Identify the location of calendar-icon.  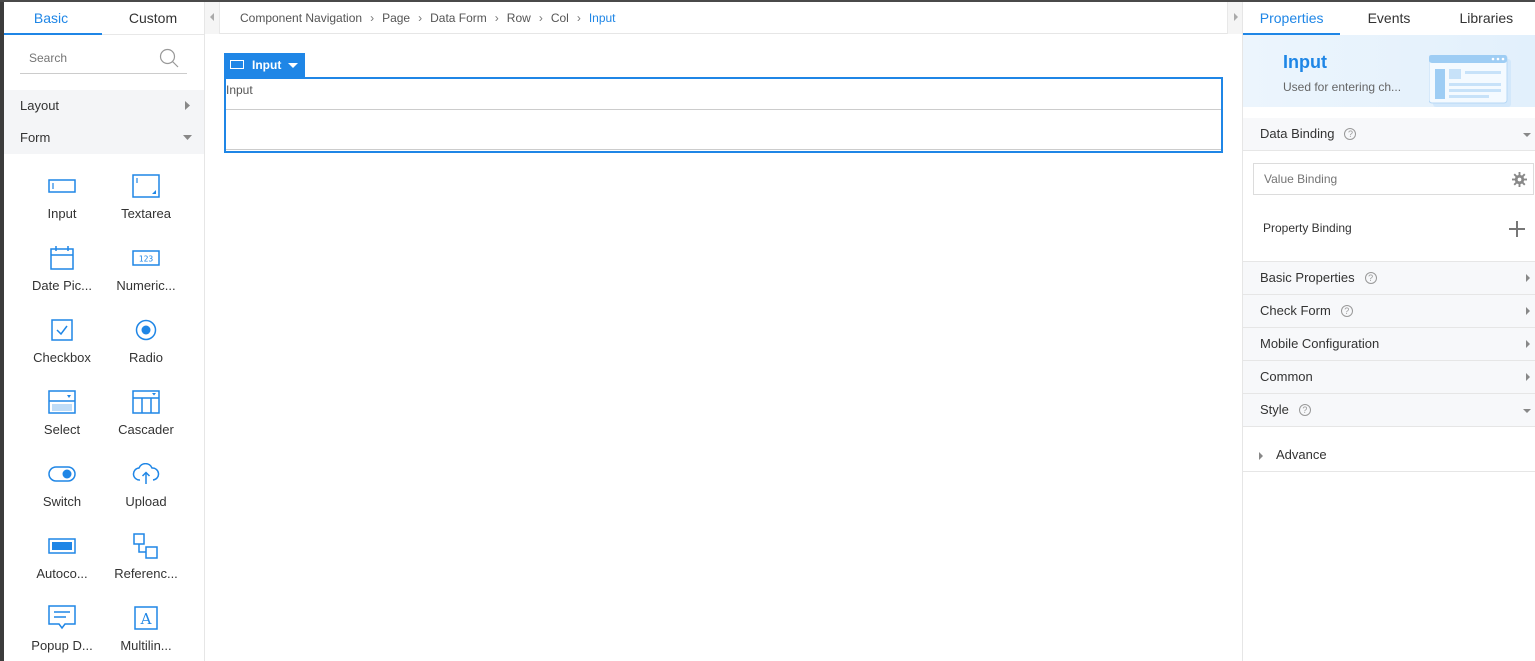
(62, 258).